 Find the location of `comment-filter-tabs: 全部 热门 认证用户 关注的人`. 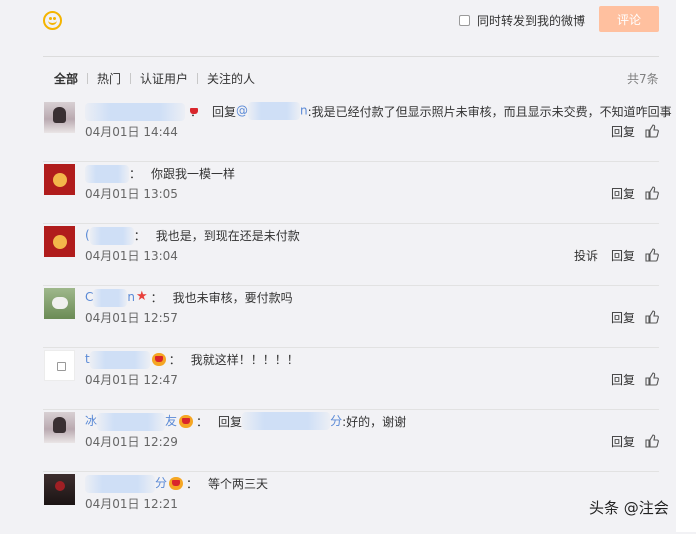

comment-filter-tabs: 全部 热门 认证用户 关注的人 is located at coordinates (159, 78).